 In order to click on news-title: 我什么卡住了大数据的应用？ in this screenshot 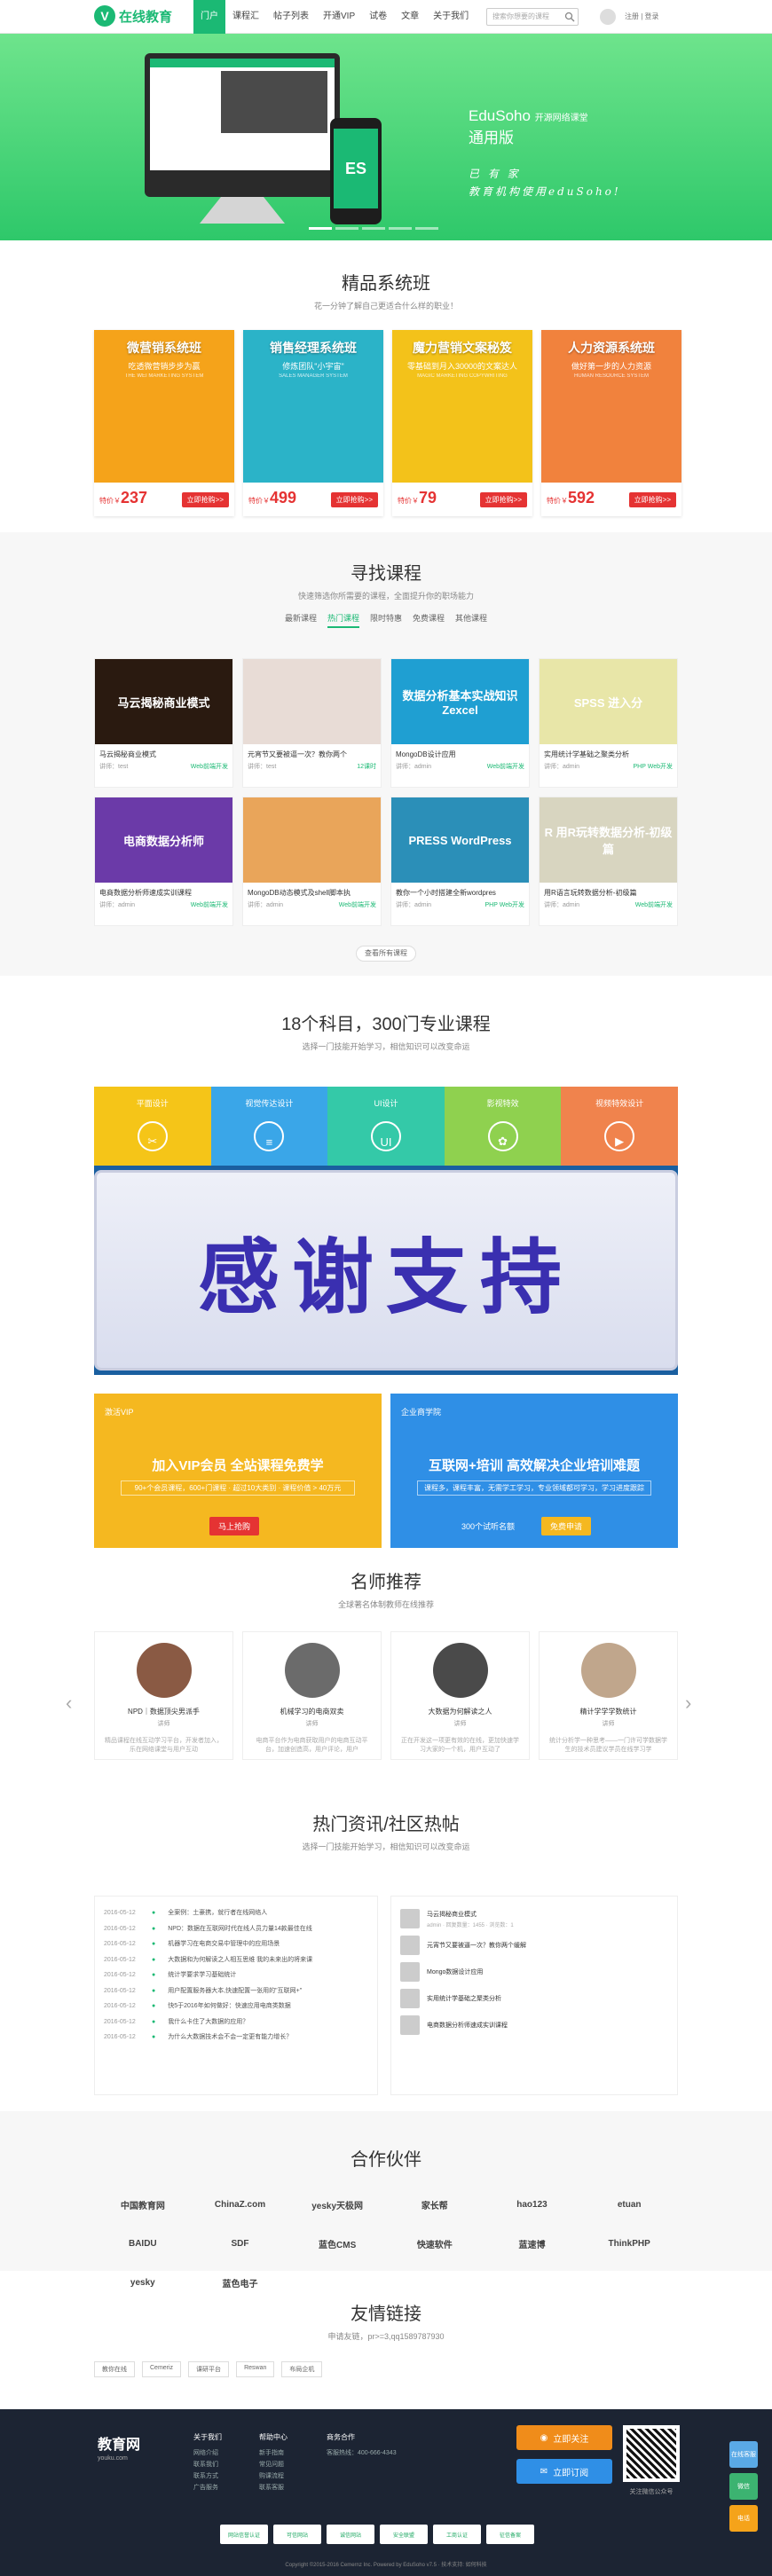, I will do `click(208, 2022)`.